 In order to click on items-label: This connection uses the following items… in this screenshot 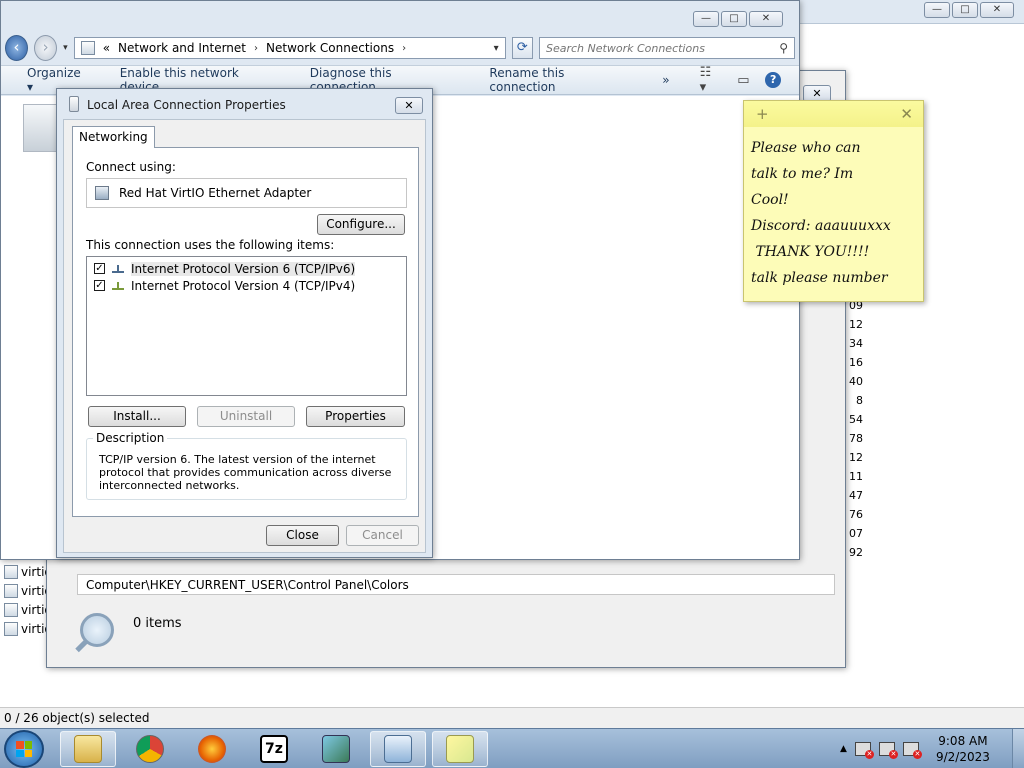, I will do `click(210, 245)`.